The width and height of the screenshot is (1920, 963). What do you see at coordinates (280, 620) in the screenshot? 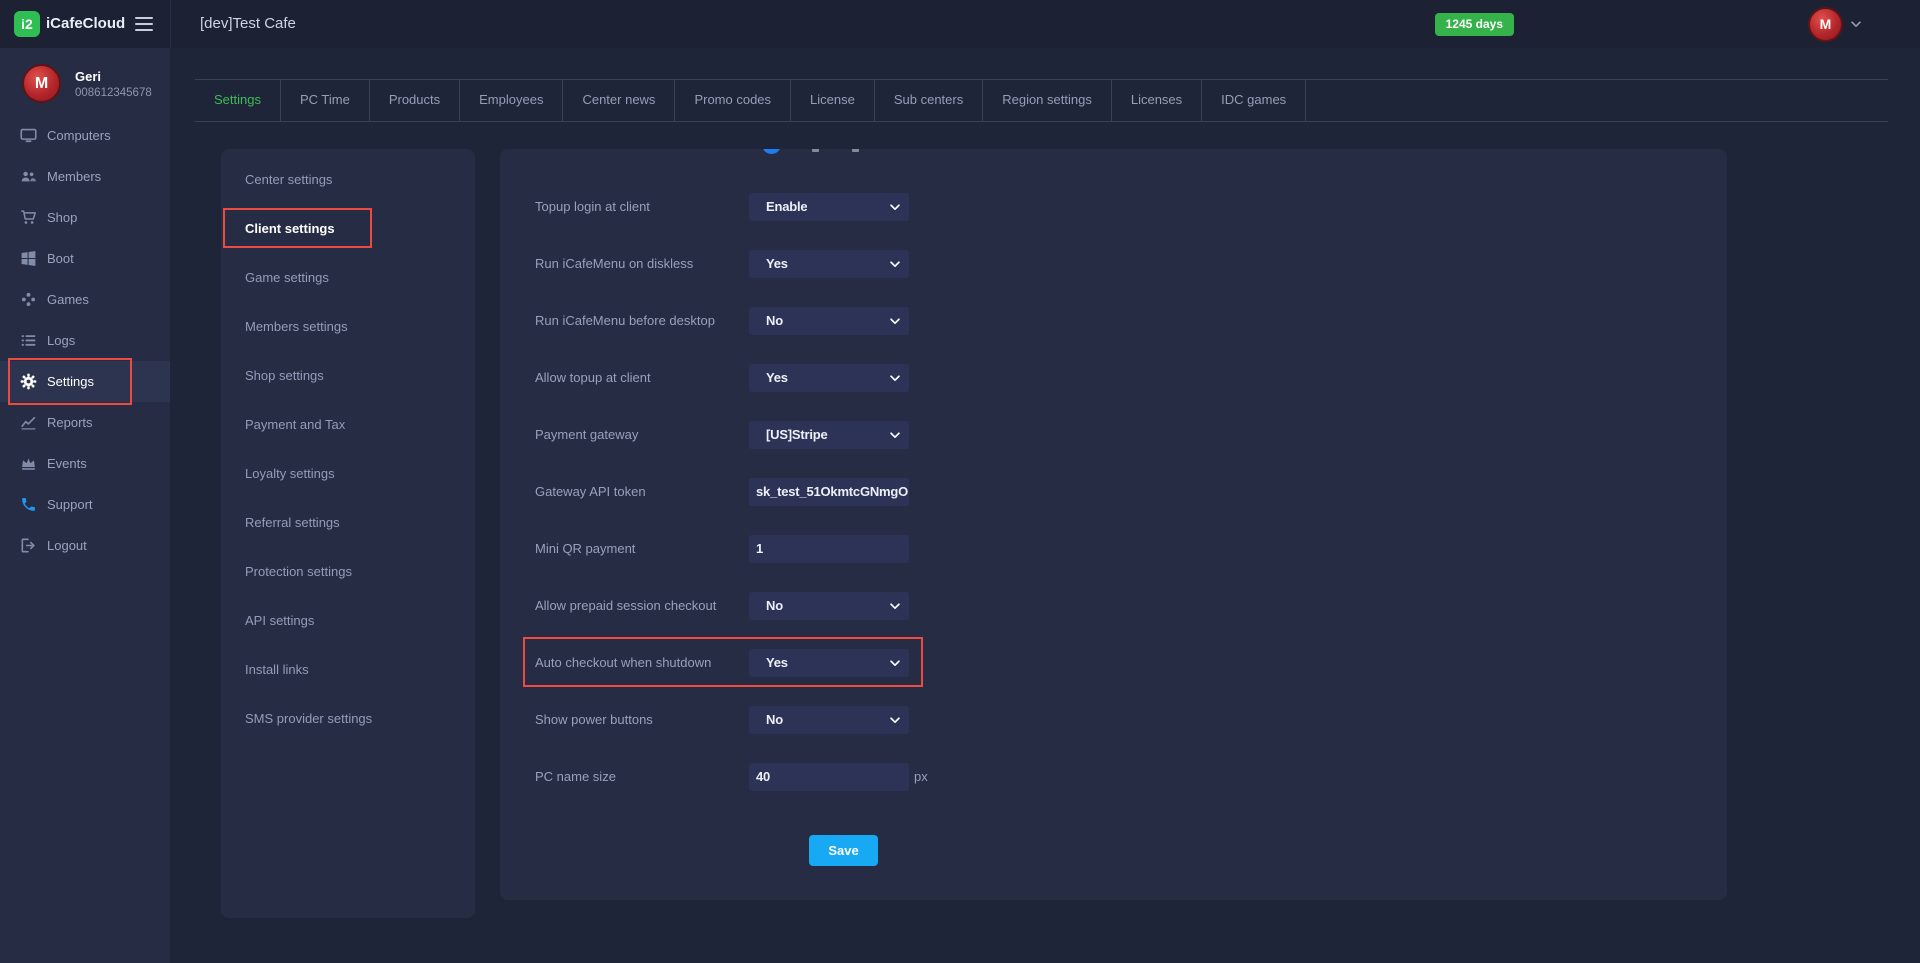
I see `settings-menu-label: API settings` at bounding box center [280, 620].